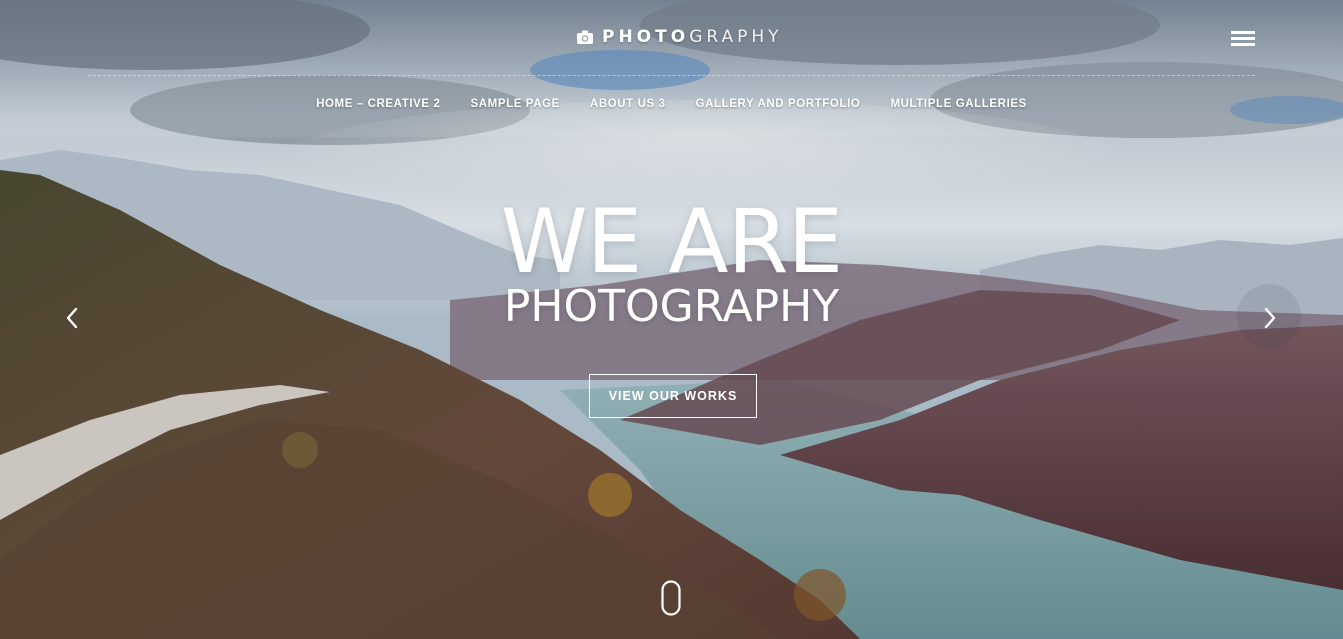  I want to click on camera-icon, so click(585, 37).